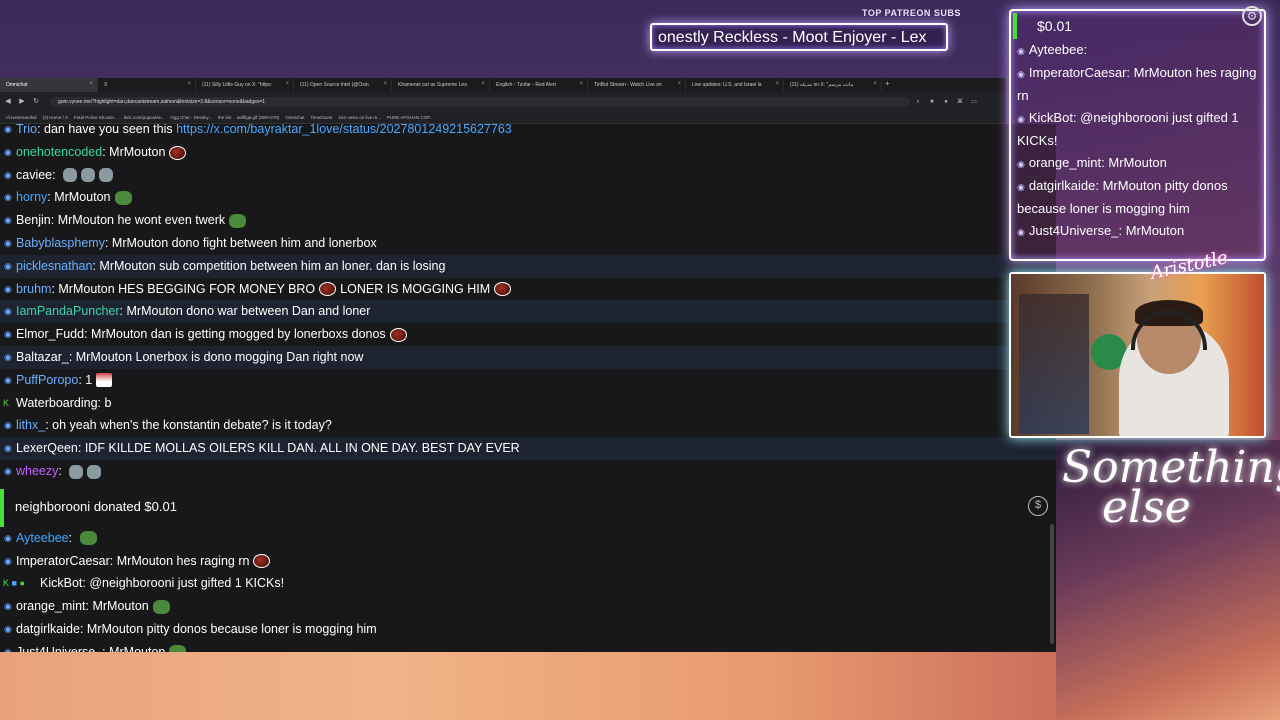  Describe the element at coordinates (59, 648) in the screenshot. I see `chat-username: Just4Universe_` at that location.